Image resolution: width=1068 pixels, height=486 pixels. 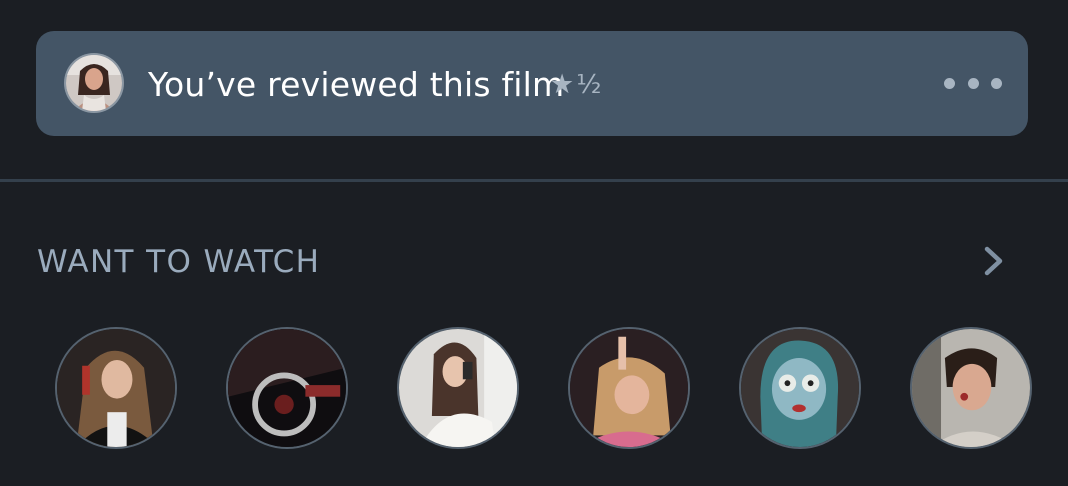 I want to click on section-divider, so click(x=534, y=180).